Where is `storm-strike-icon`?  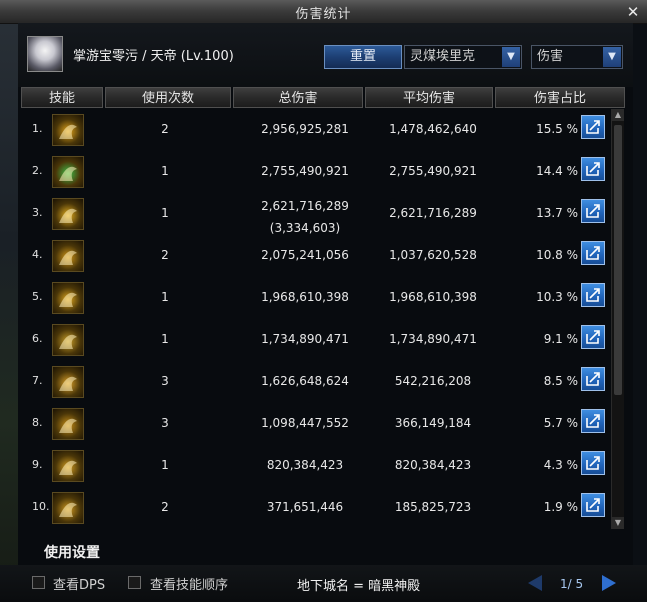 storm-strike-icon is located at coordinates (68, 214).